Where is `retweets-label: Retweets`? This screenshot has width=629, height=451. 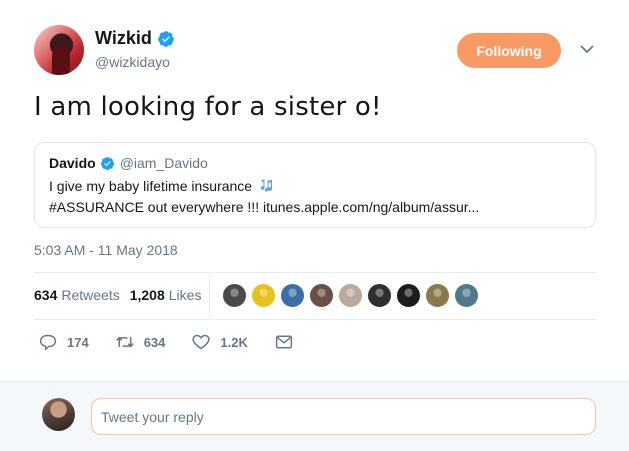
retweets-label: Retweets is located at coordinates (90, 295).